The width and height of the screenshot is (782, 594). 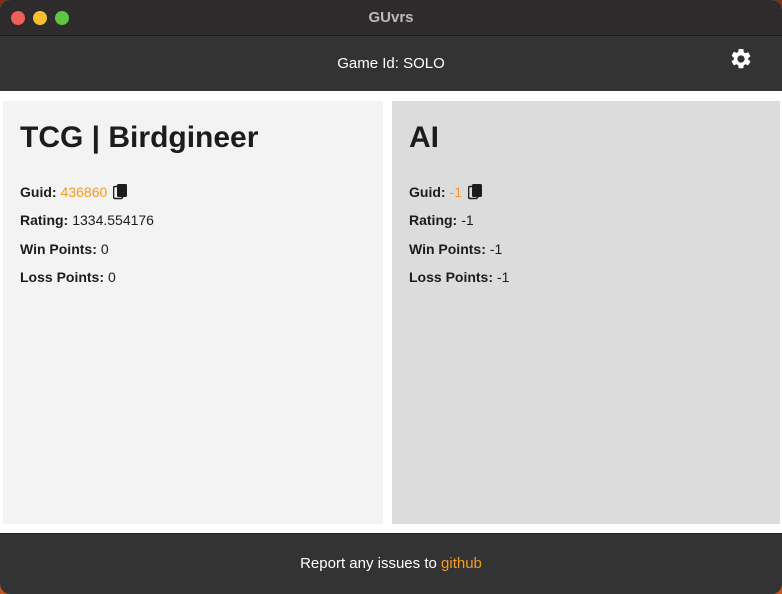 What do you see at coordinates (586, 192) in the screenshot?
I see `guid-row: Guid: -1` at bounding box center [586, 192].